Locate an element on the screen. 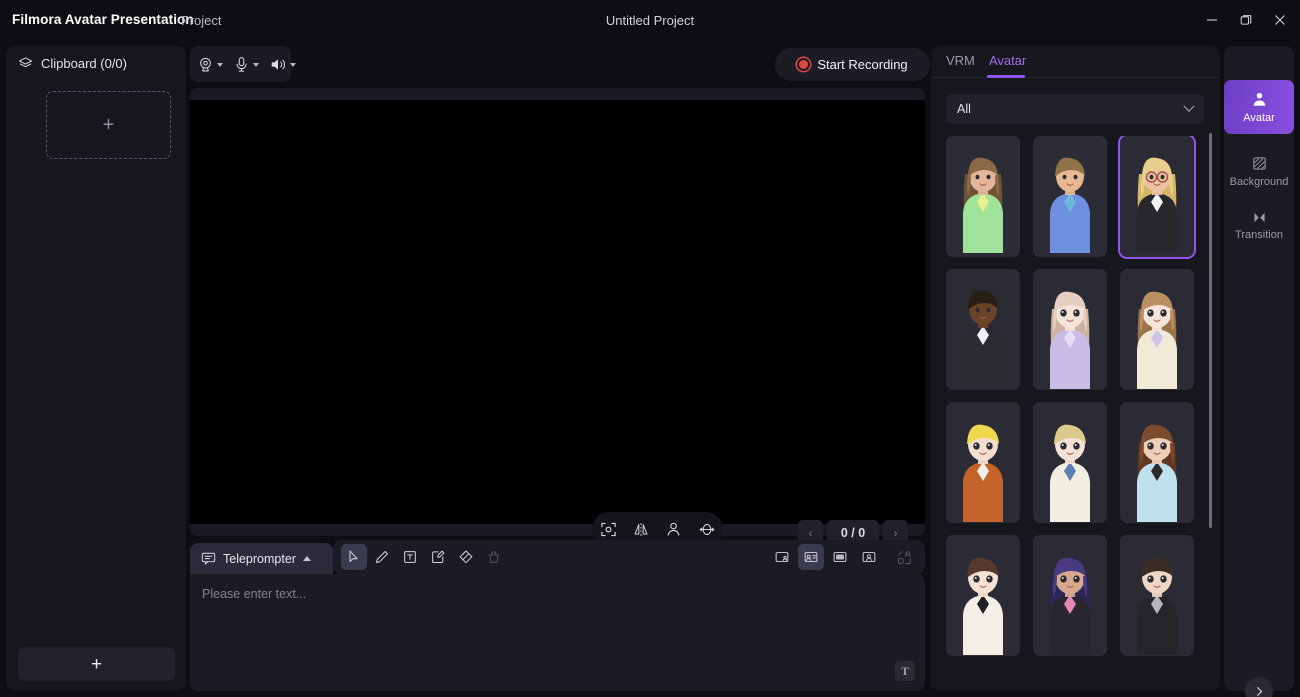  teleprompter-toolbar is located at coordinates (629, 557).